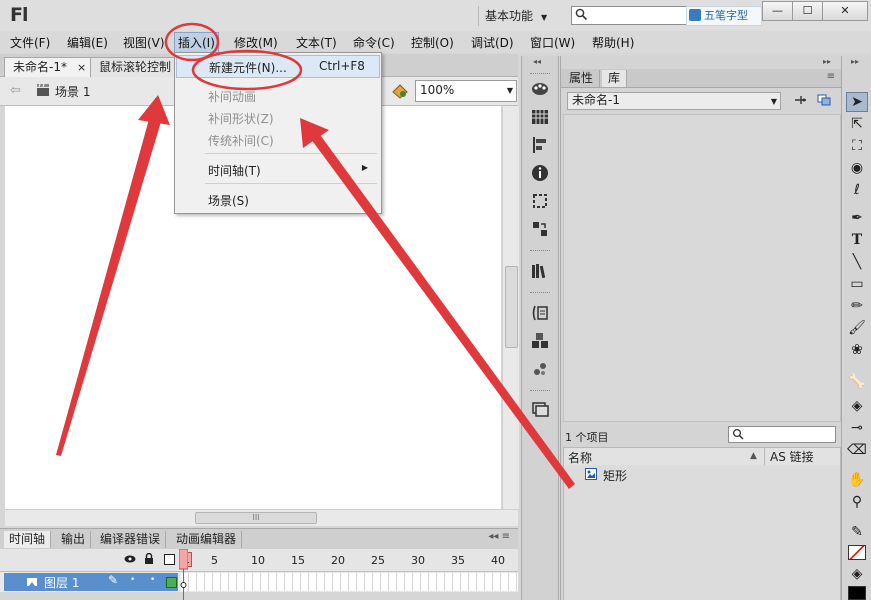 Image resolution: width=871 pixels, height=600 pixels. What do you see at coordinates (437, 90) in the screenshot?
I see `zoom-value: 100%` at bounding box center [437, 90].